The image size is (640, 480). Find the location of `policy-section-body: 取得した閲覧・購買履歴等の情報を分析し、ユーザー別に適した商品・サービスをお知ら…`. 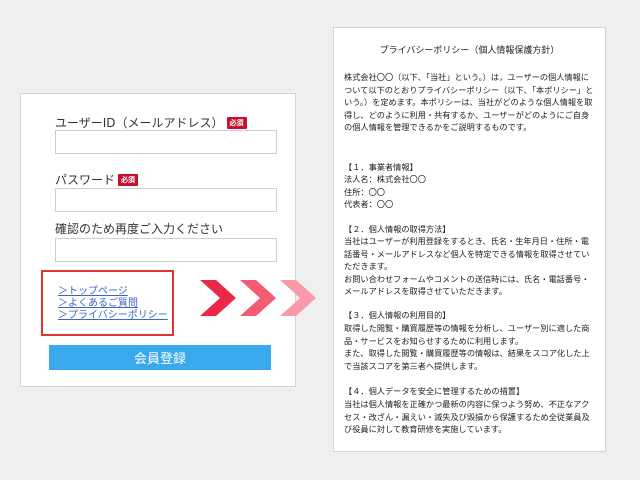

policy-section-body: 取得した閲覧・購買履歴等の情報を分析し、ユーザー別に適した商品・サービスをお知ら… is located at coordinates (467, 347).